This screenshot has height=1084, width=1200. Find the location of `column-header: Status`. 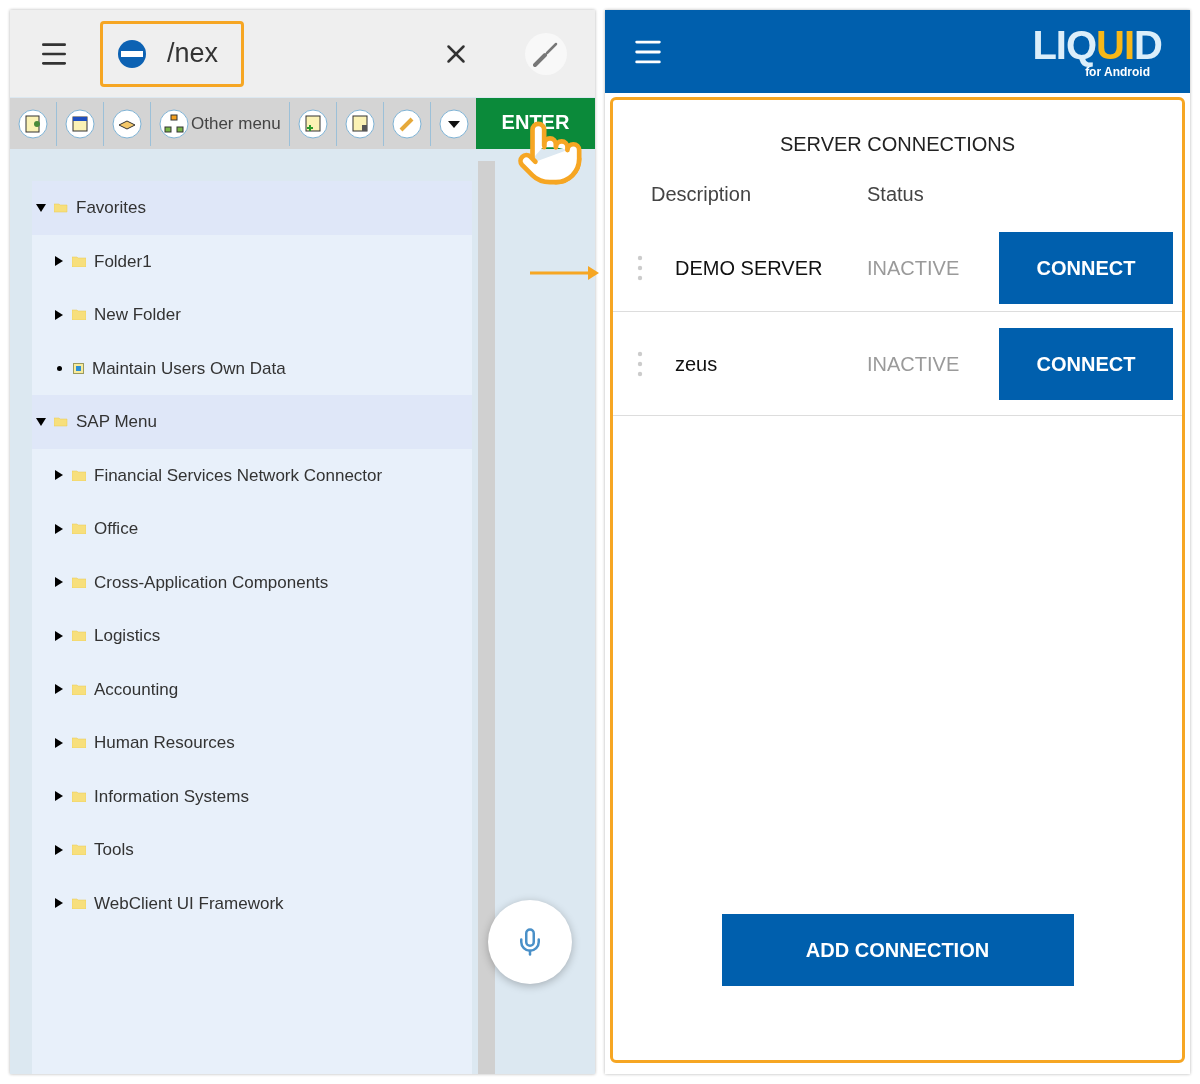

column-header: Status is located at coordinates (895, 194).